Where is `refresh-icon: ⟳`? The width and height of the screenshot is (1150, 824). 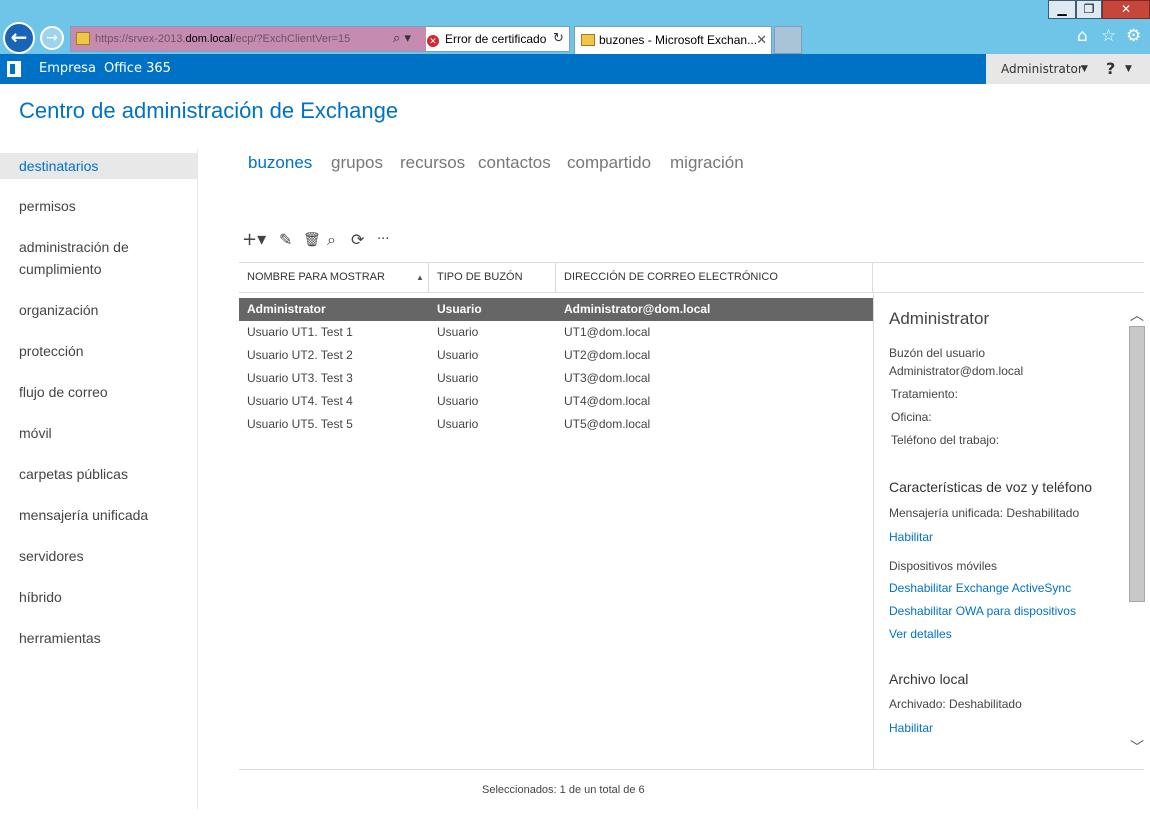 refresh-icon: ⟳ is located at coordinates (357, 240).